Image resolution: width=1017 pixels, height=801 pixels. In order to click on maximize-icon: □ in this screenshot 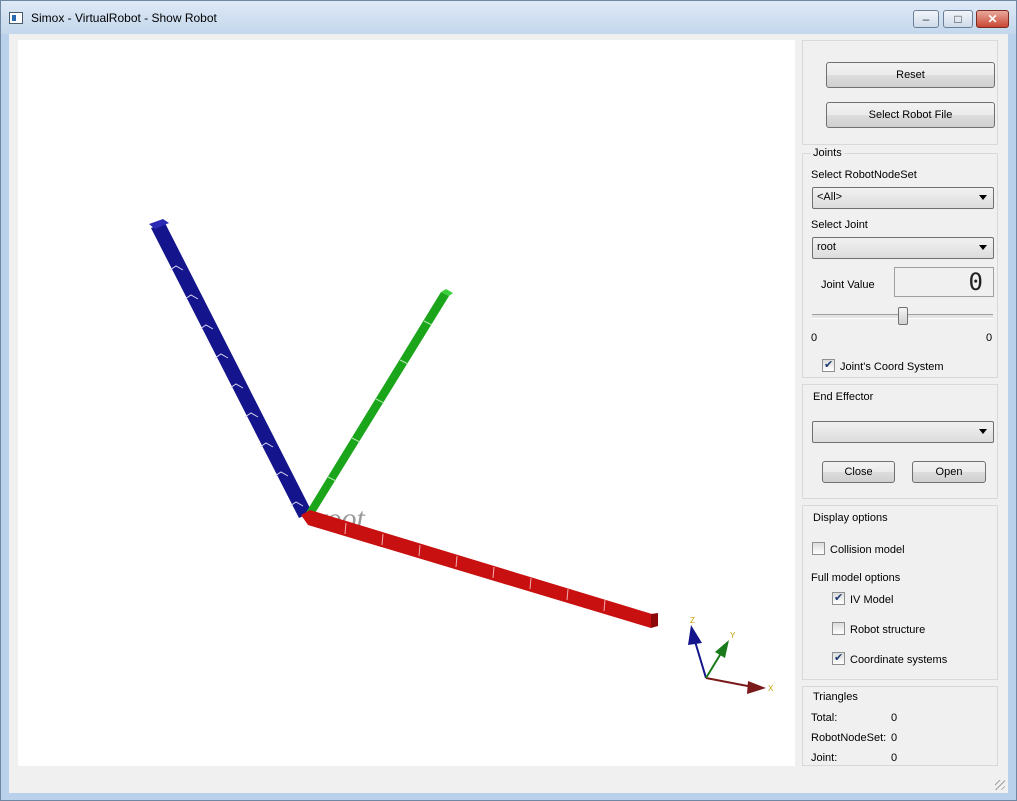, I will do `click(958, 19)`.